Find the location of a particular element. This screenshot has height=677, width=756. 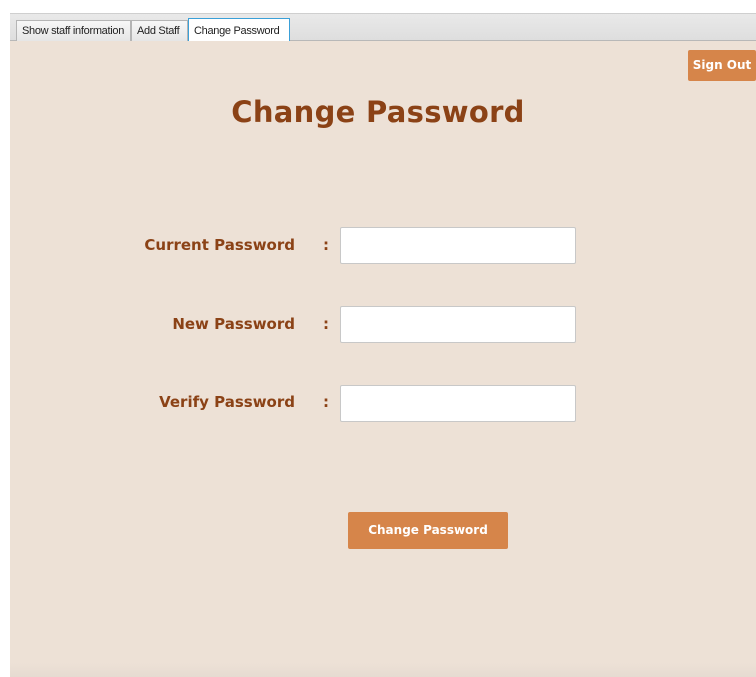

tab-add-staff: Add Staff is located at coordinates (159, 30).